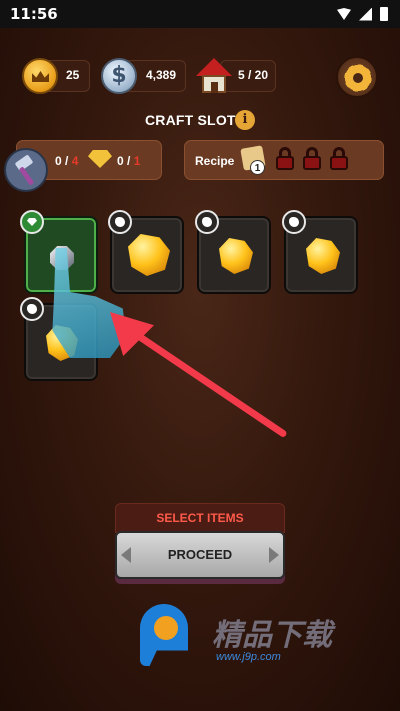 This screenshot has height=711, width=400. I want to click on craft-hammer-icon, so click(26, 170).